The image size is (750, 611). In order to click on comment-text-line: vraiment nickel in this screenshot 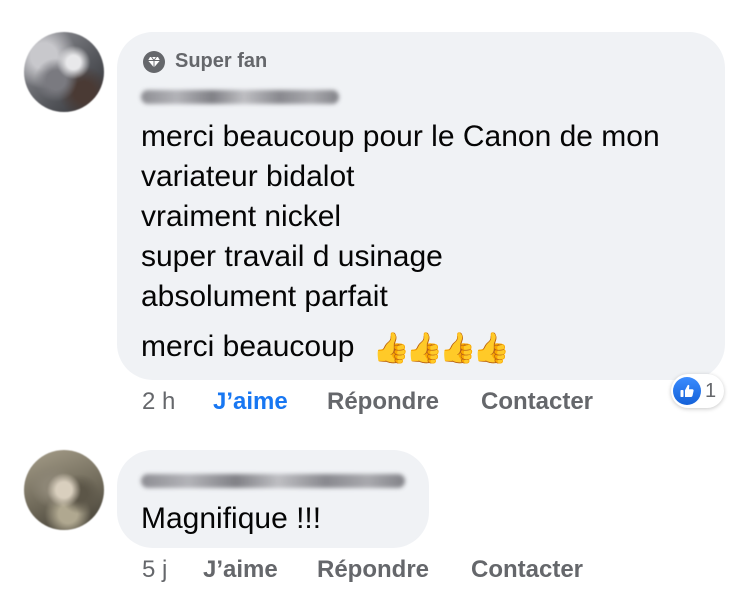, I will do `click(241, 216)`.